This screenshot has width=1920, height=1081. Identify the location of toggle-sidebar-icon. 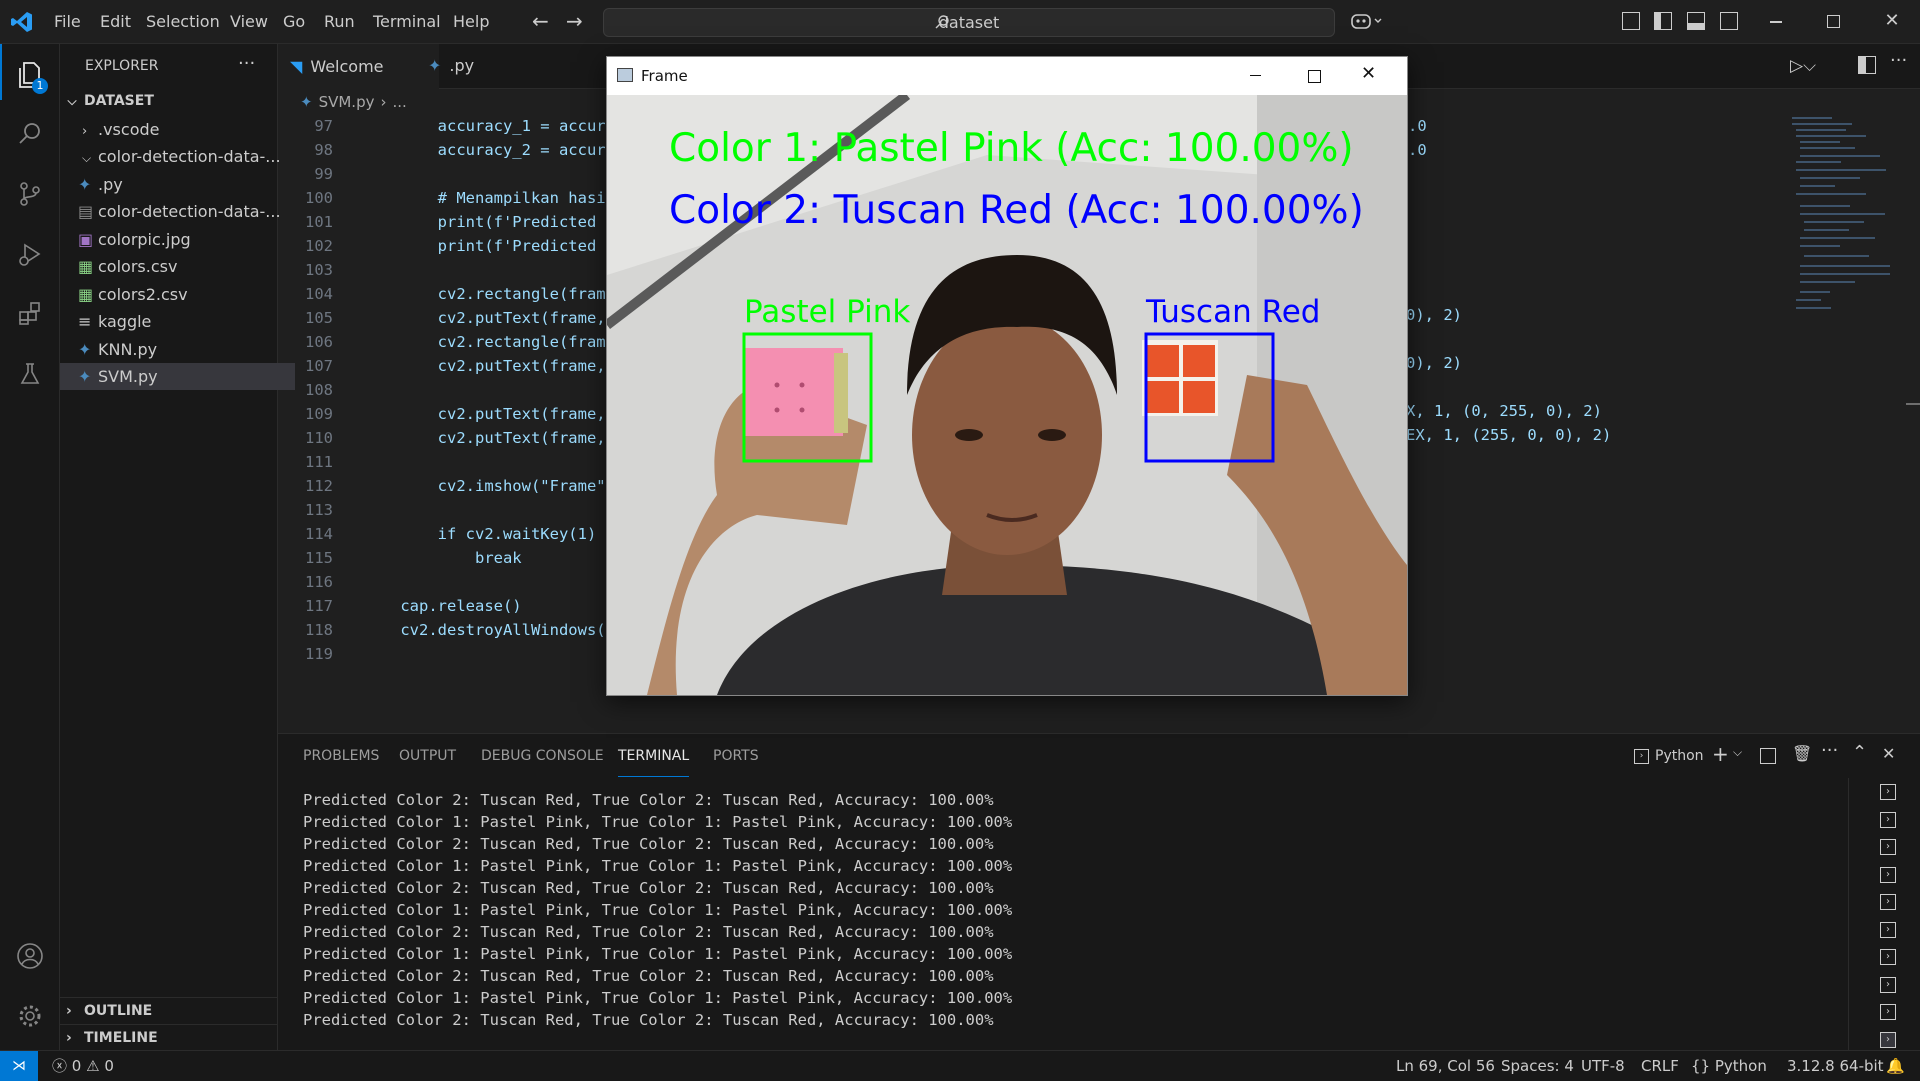
(1663, 21).